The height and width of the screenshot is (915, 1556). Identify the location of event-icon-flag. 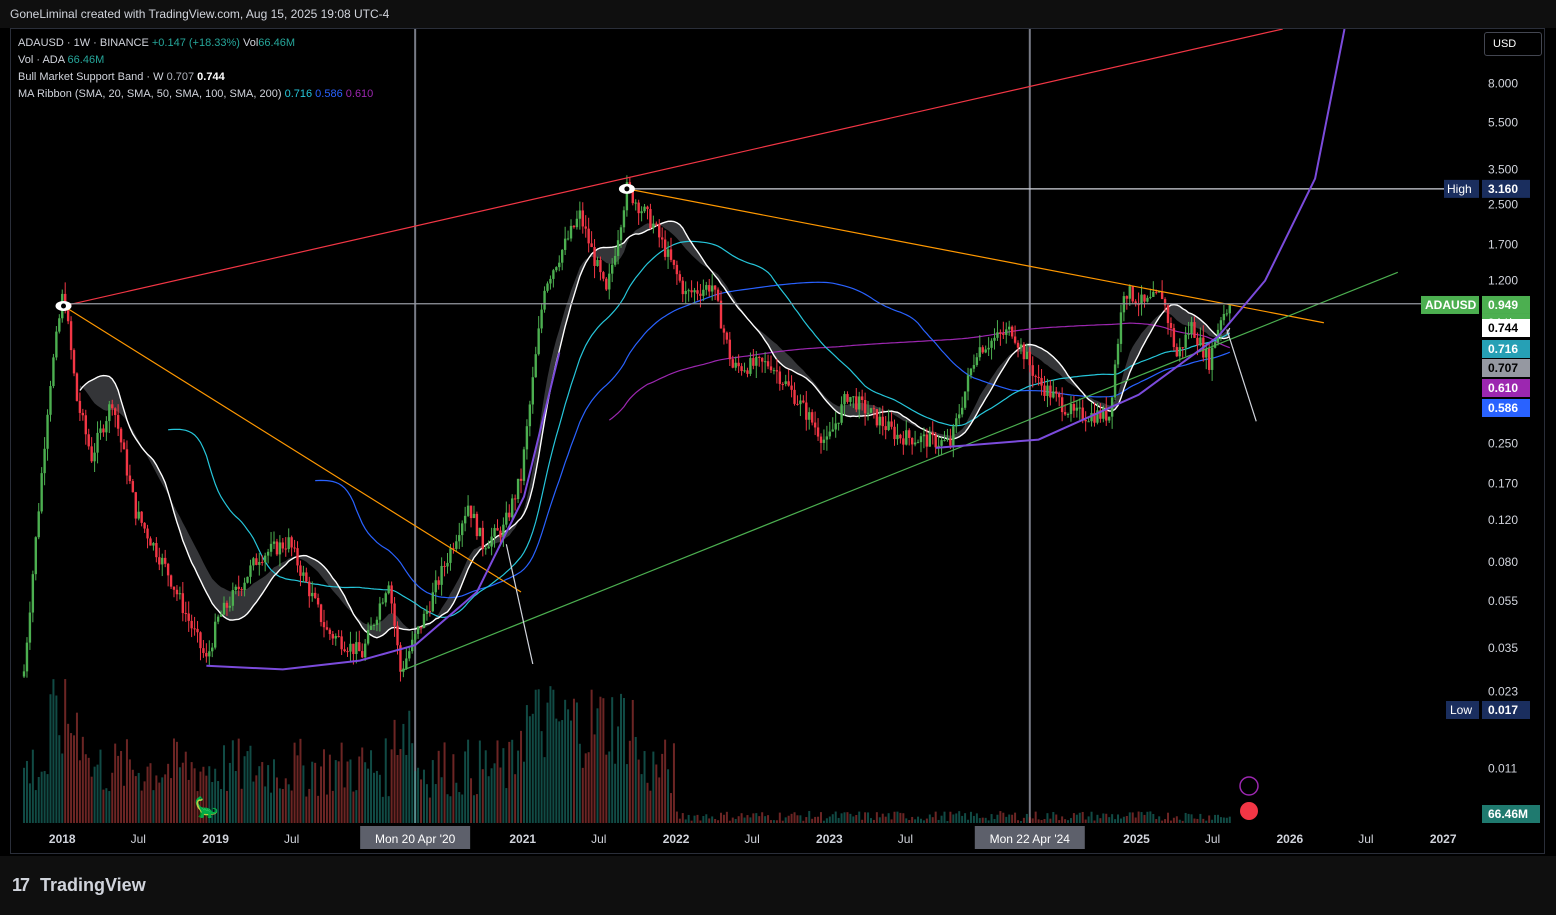
(1249, 811).